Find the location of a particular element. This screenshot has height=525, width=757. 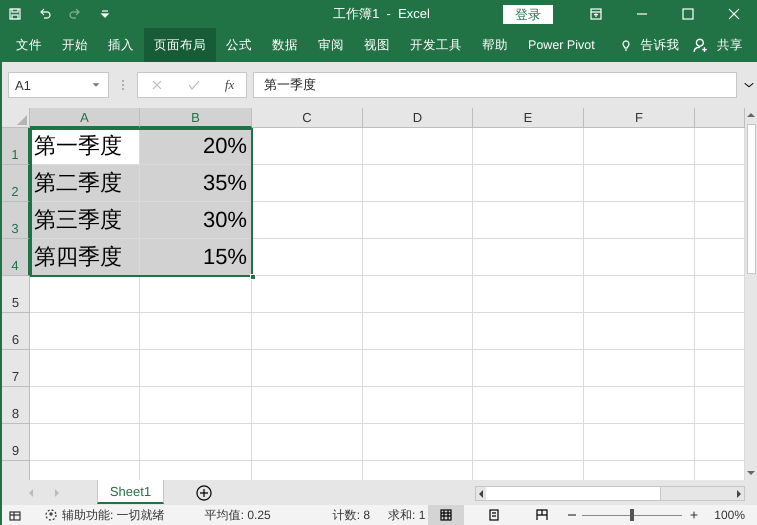

column-header: B is located at coordinates (196, 118).